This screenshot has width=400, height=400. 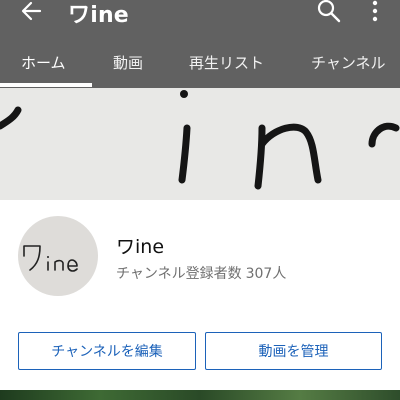 What do you see at coordinates (200, 395) in the screenshot?
I see `video-thumbnail-strip` at bounding box center [200, 395].